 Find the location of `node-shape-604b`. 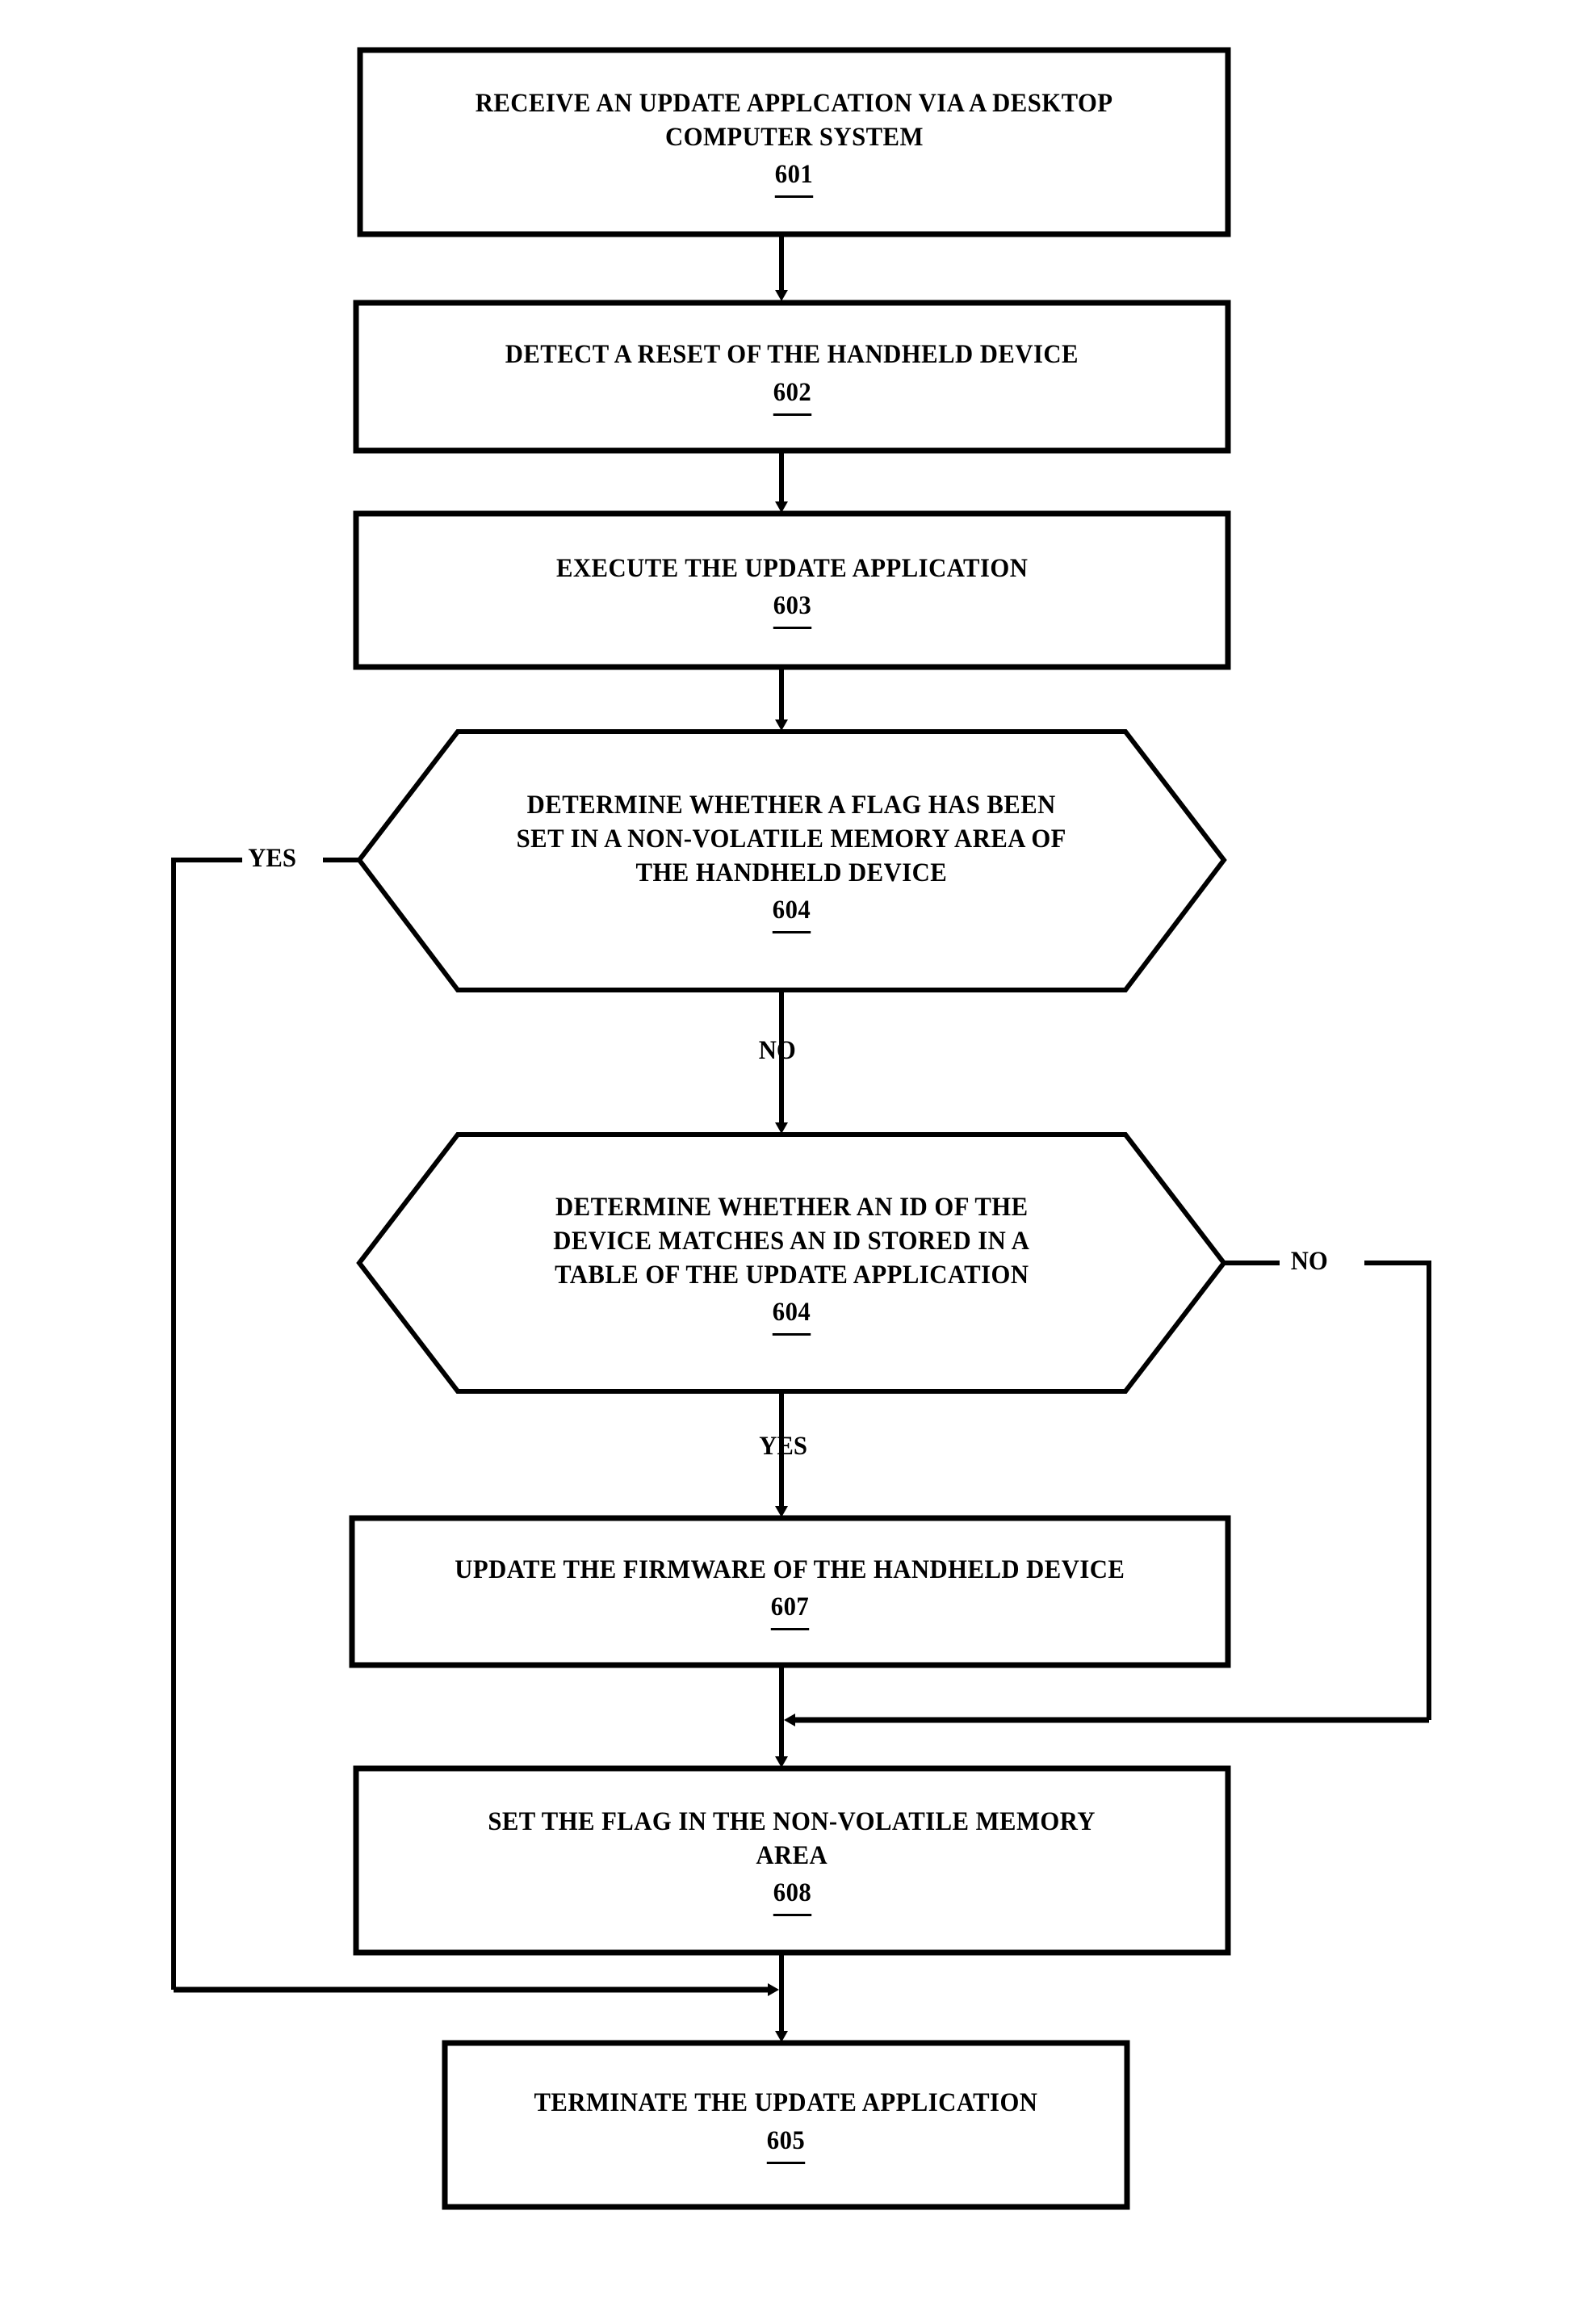

node-shape-604b is located at coordinates (791, 1263).